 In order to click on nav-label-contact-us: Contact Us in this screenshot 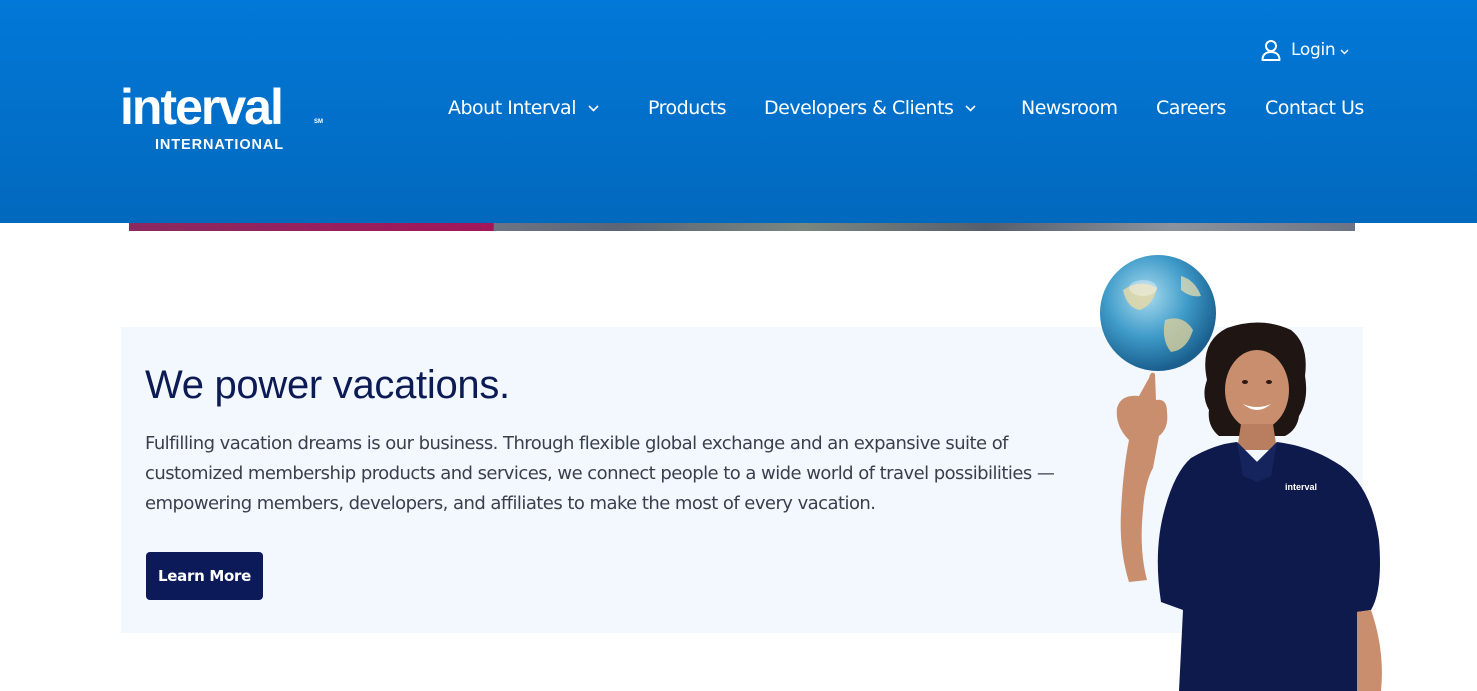, I will do `click(1314, 108)`.